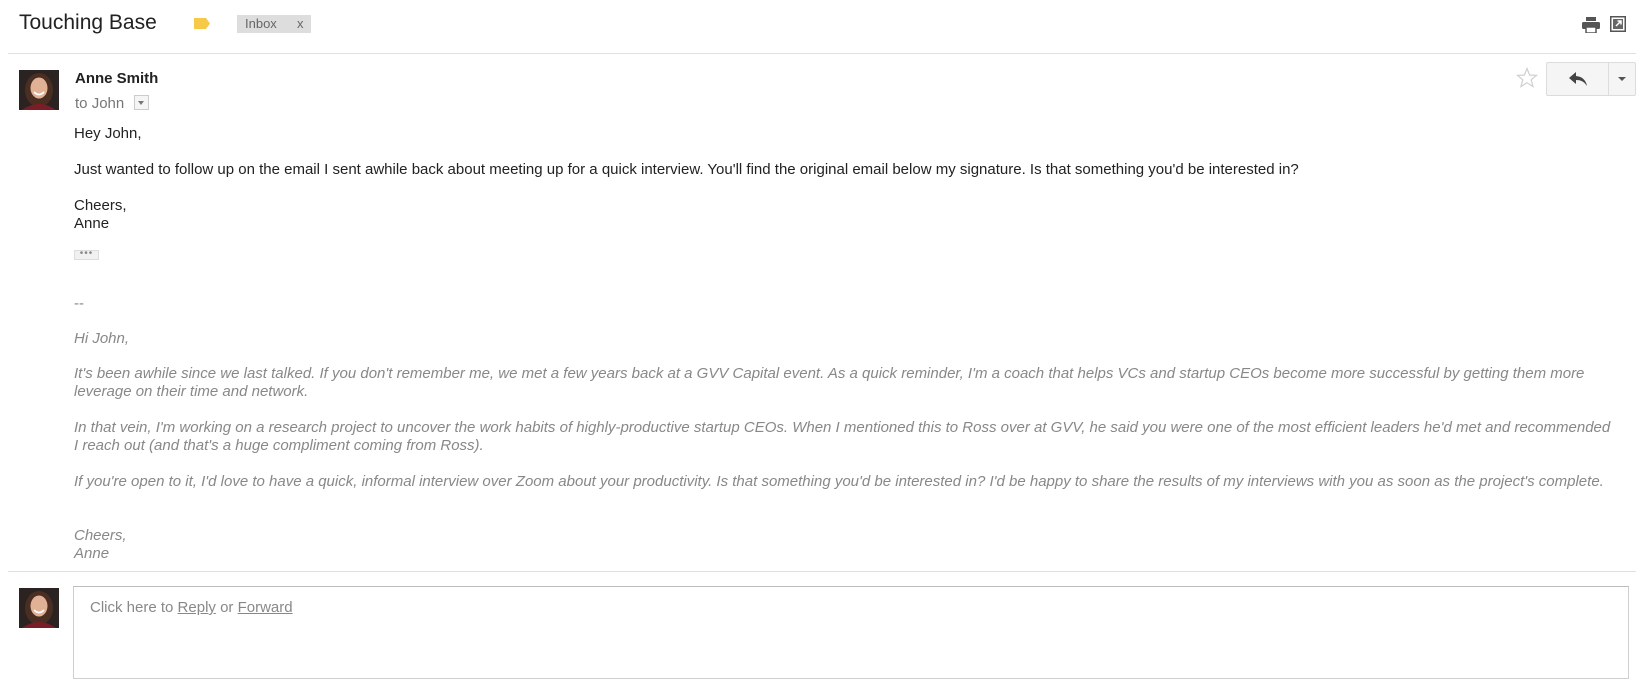  What do you see at coordinates (261, 23) in the screenshot?
I see `inbox-label-text: Inbox` at bounding box center [261, 23].